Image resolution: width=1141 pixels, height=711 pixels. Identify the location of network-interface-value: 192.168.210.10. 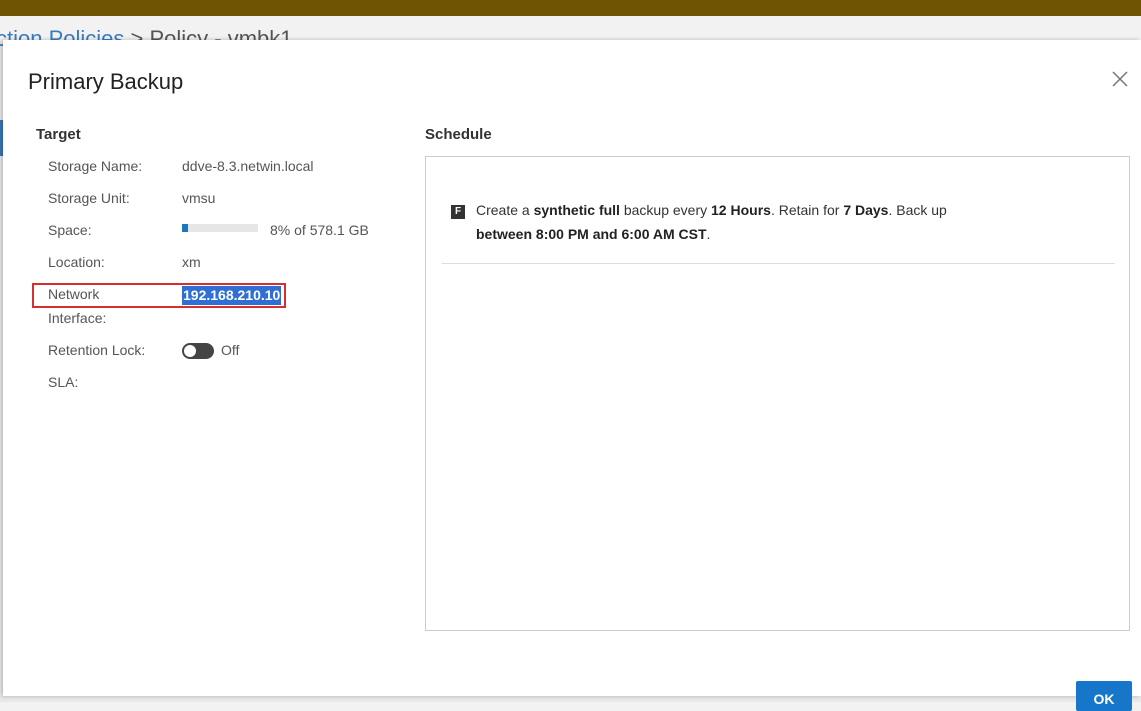
(232, 295).